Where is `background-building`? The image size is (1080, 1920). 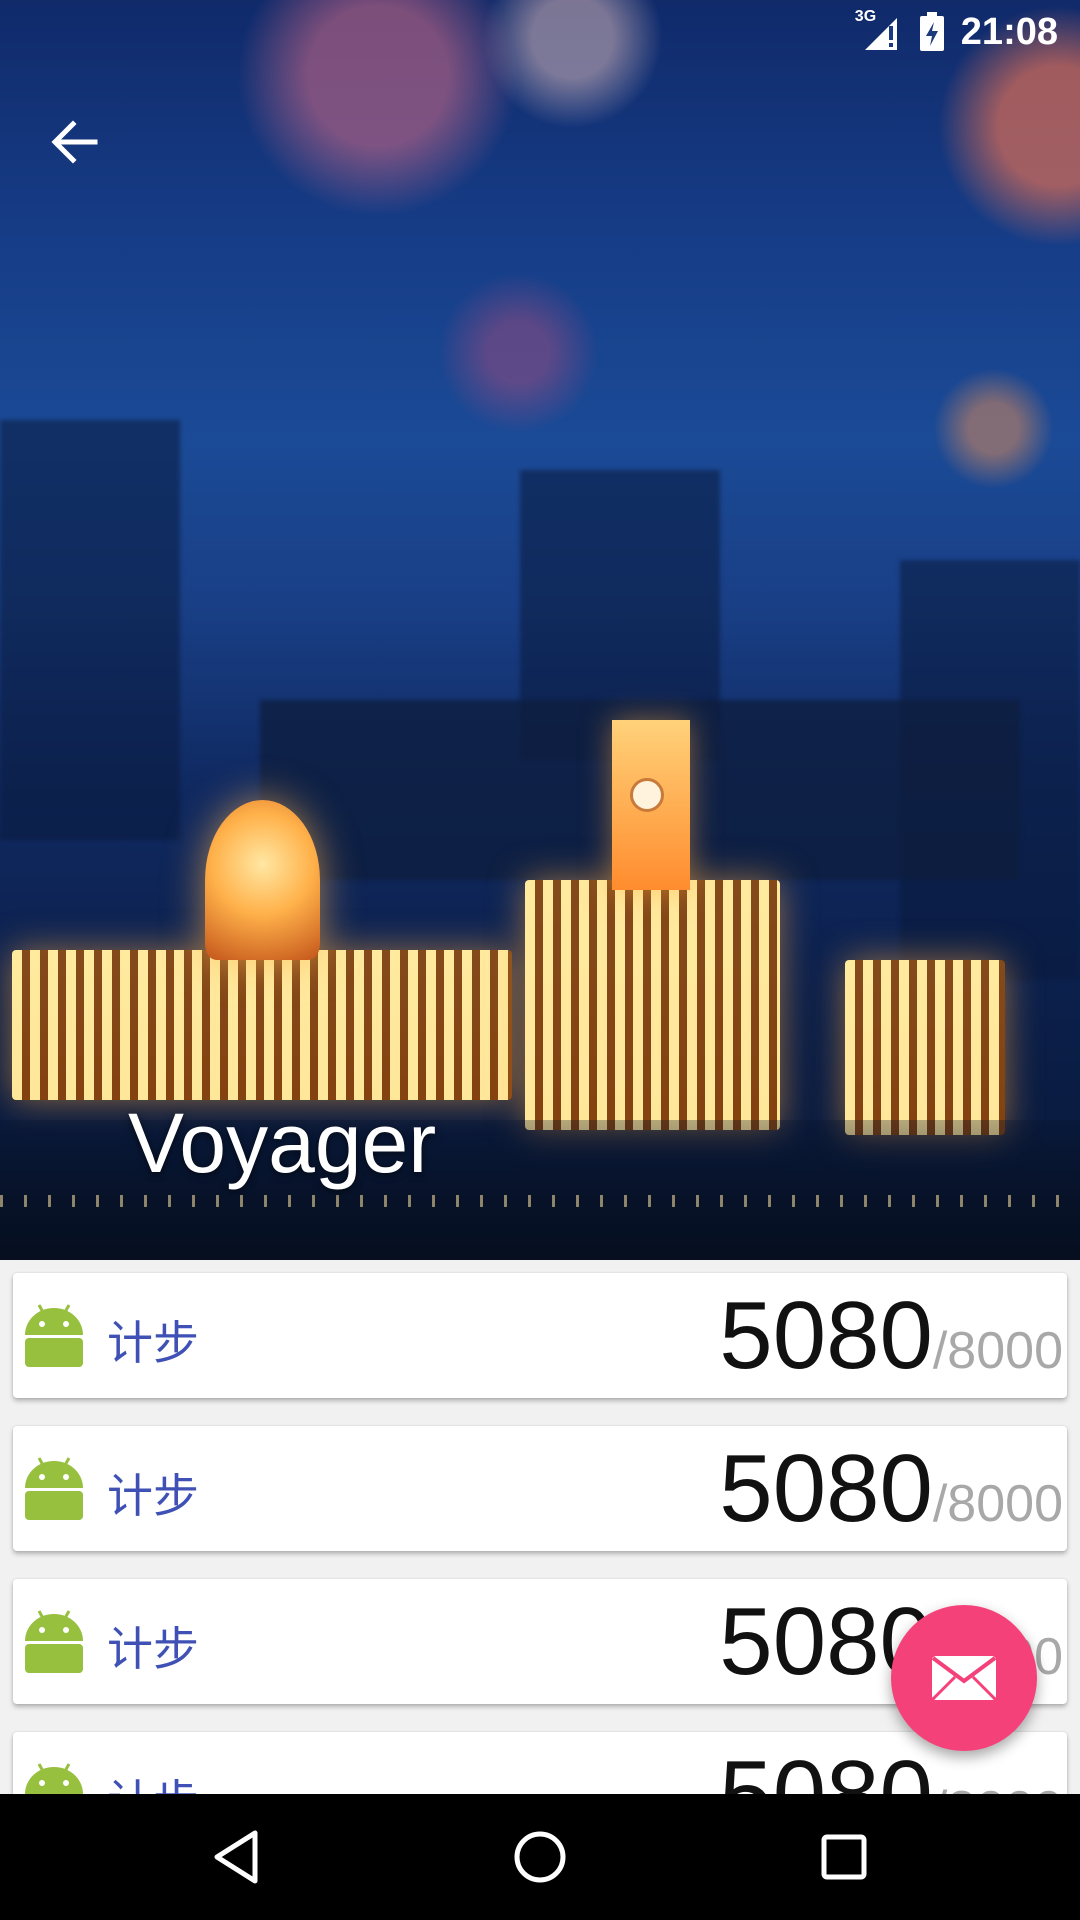
background-building is located at coordinates (90, 630).